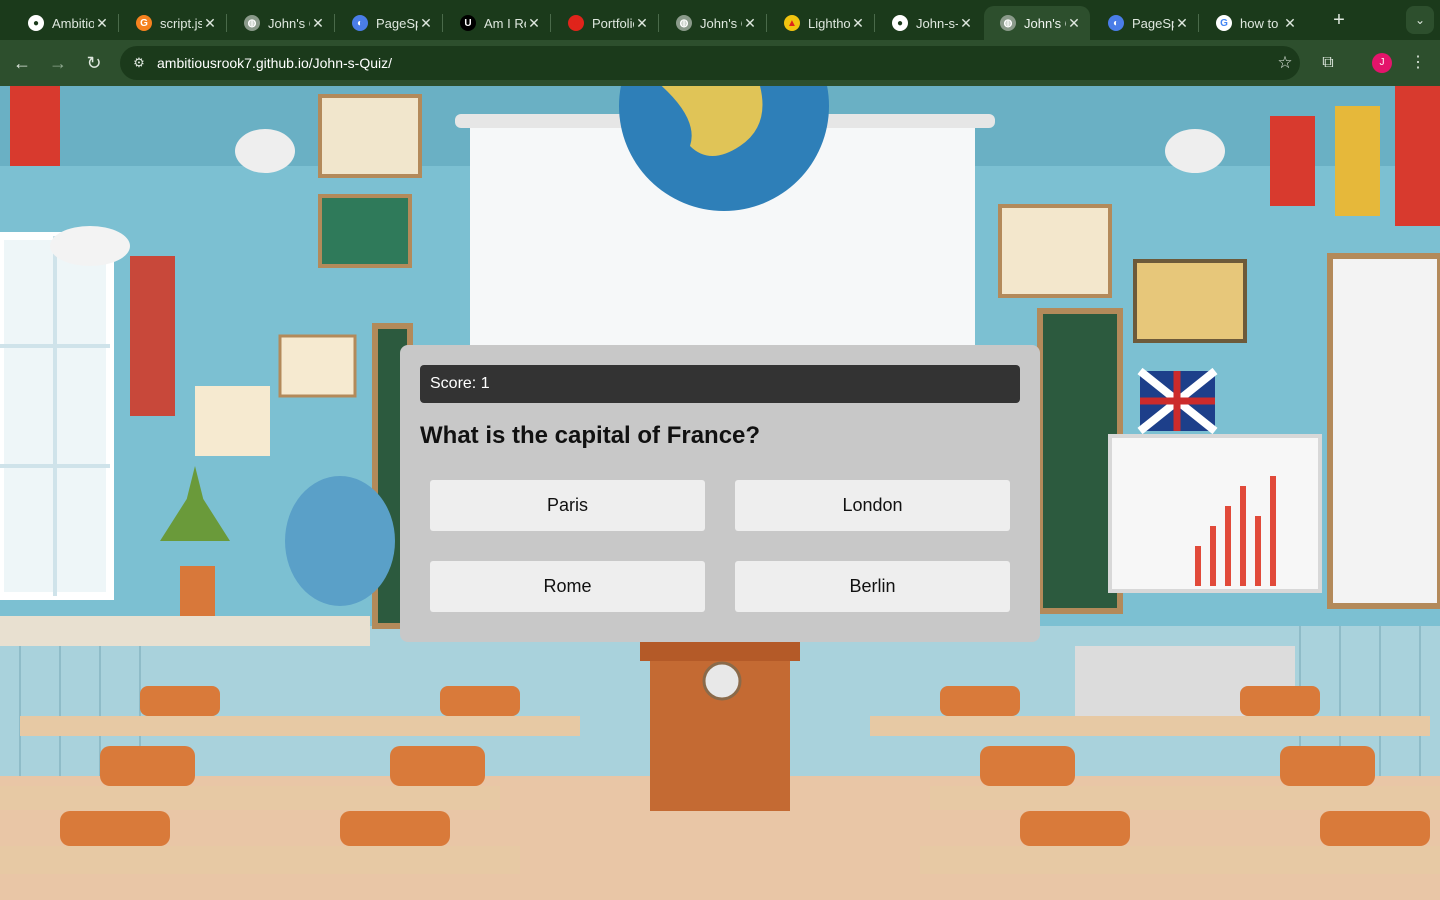 This screenshot has width=1440, height=900. Describe the element at coordinates (144, 23) in the screenshot. I see `gitbook-icon: G` at that location.